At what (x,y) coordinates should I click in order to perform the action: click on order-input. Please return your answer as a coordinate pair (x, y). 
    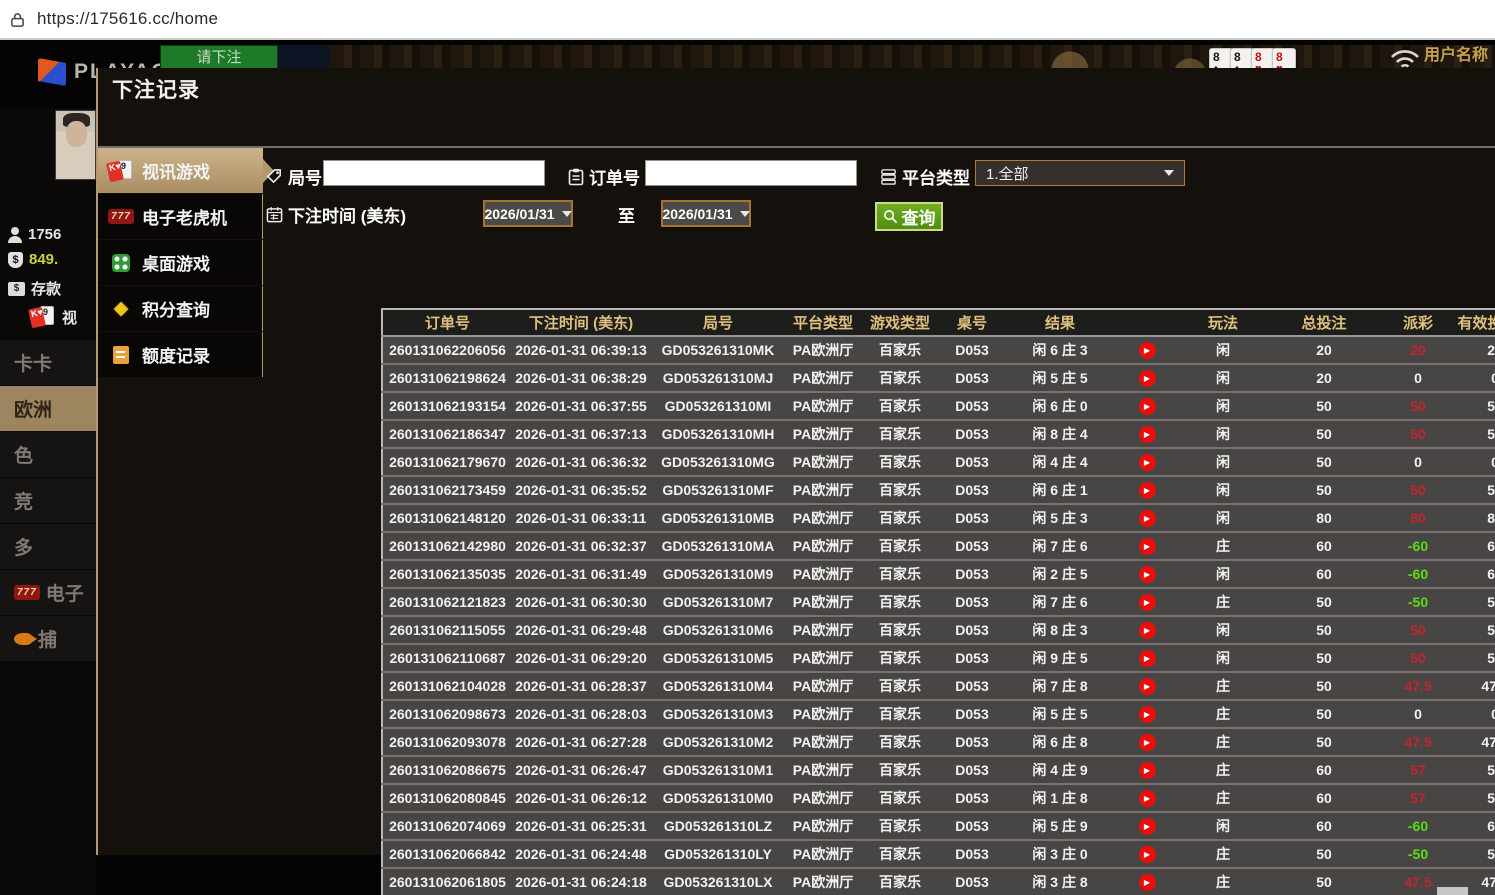
    Looking at the image, I should click on (751, 173).